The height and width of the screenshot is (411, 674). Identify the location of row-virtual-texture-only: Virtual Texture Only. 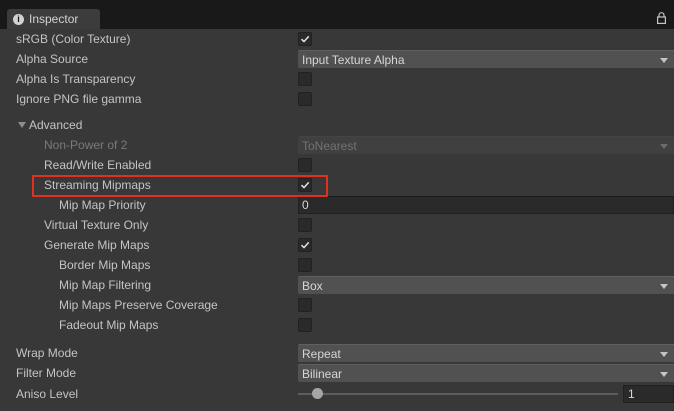
(337, 225).